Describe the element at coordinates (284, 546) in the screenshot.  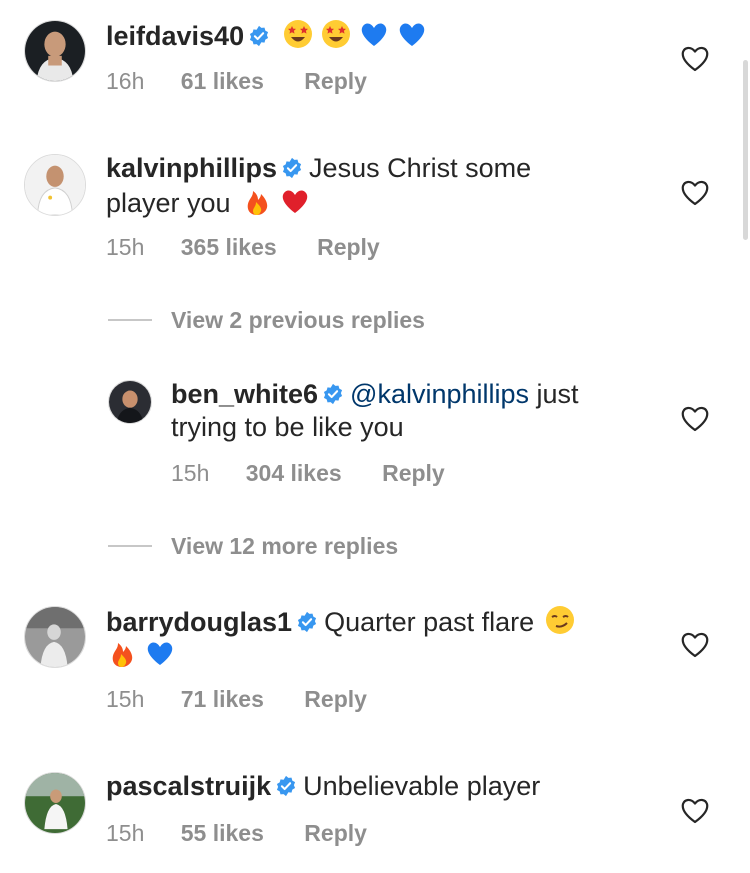
I see `view-more-replies-button: View 12 more replies` at that location.